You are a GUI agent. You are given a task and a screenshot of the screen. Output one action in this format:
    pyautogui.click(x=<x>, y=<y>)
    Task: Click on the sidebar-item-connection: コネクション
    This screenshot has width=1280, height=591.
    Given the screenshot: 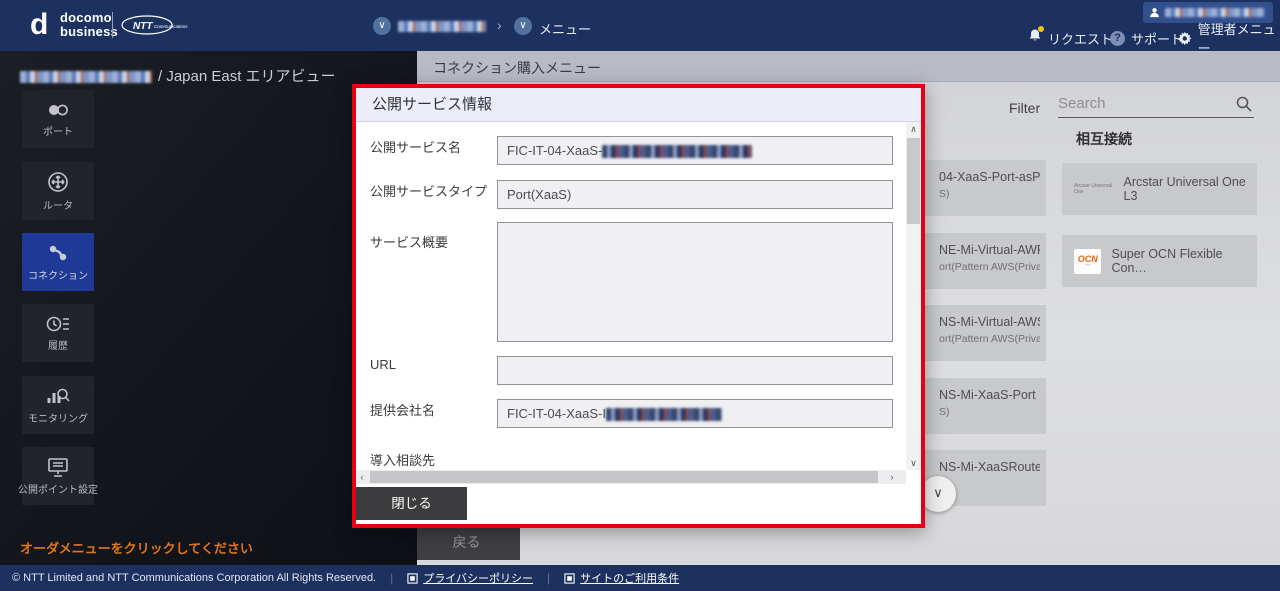 What is the action you would take?
    pyautogui.click(x=58, y=262)
    